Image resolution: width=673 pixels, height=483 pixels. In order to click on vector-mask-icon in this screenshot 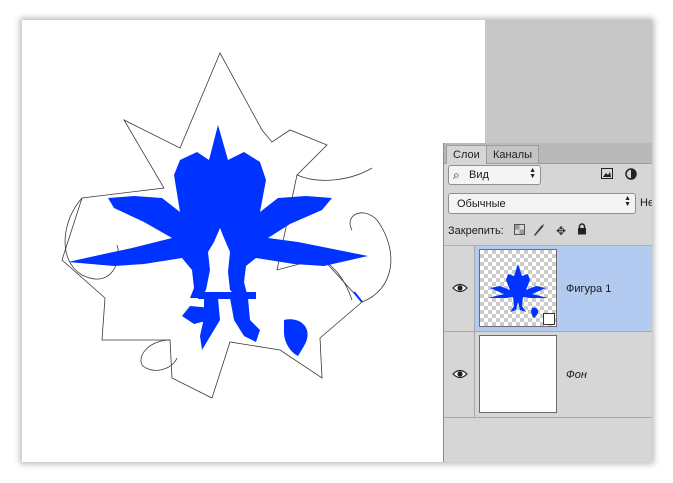, I will do `click(549, 319)`.